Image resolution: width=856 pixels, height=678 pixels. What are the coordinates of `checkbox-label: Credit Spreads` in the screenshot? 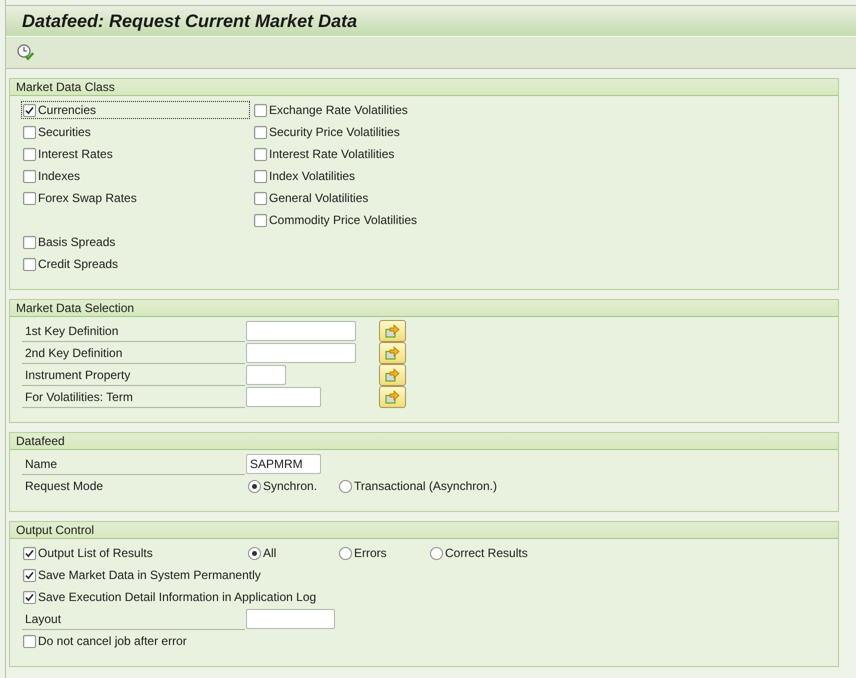 It's located at (78, 264).